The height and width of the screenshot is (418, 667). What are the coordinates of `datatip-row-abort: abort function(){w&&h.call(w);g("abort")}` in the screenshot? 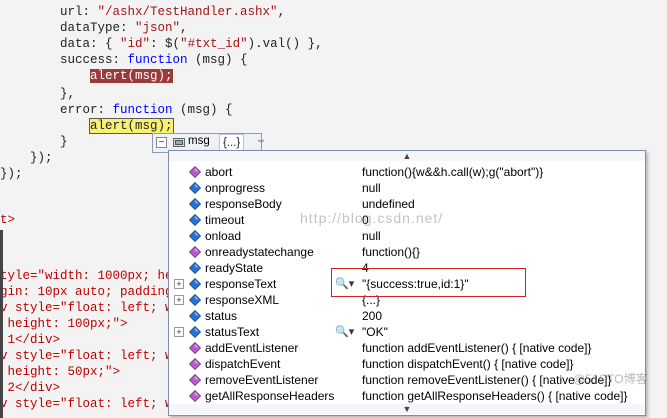 It's located at (407, 172).